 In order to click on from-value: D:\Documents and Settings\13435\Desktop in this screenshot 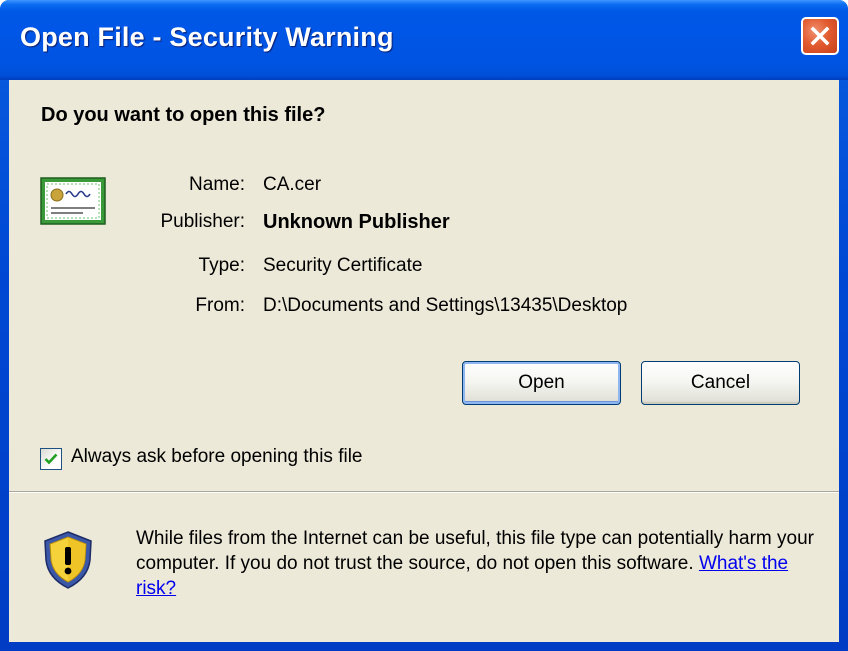, I will do `click(445, 305)`.